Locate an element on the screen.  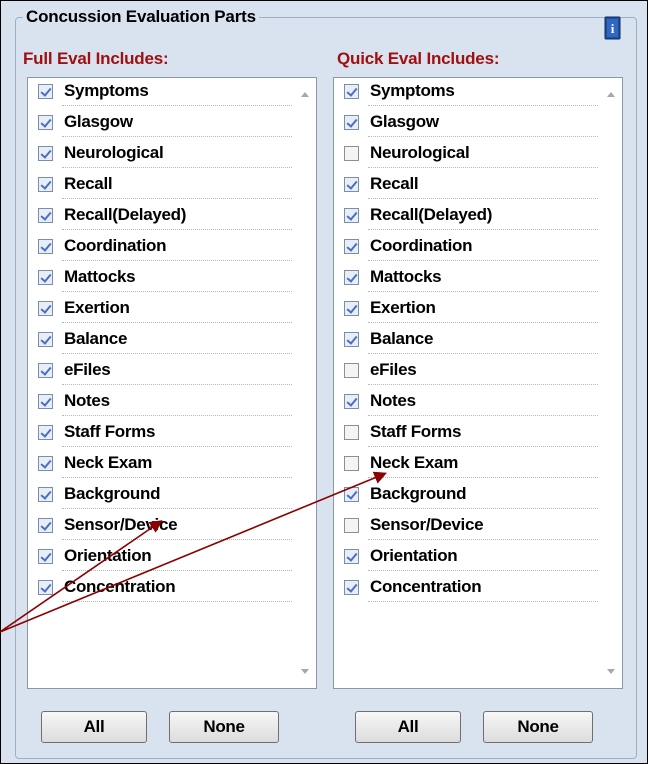
item-label: Recall(Delayed) is located at coordinates (431, 214).